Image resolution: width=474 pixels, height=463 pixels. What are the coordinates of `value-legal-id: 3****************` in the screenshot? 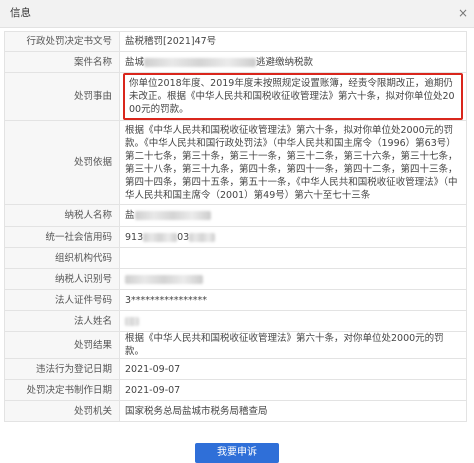 It's located at (293, 300).